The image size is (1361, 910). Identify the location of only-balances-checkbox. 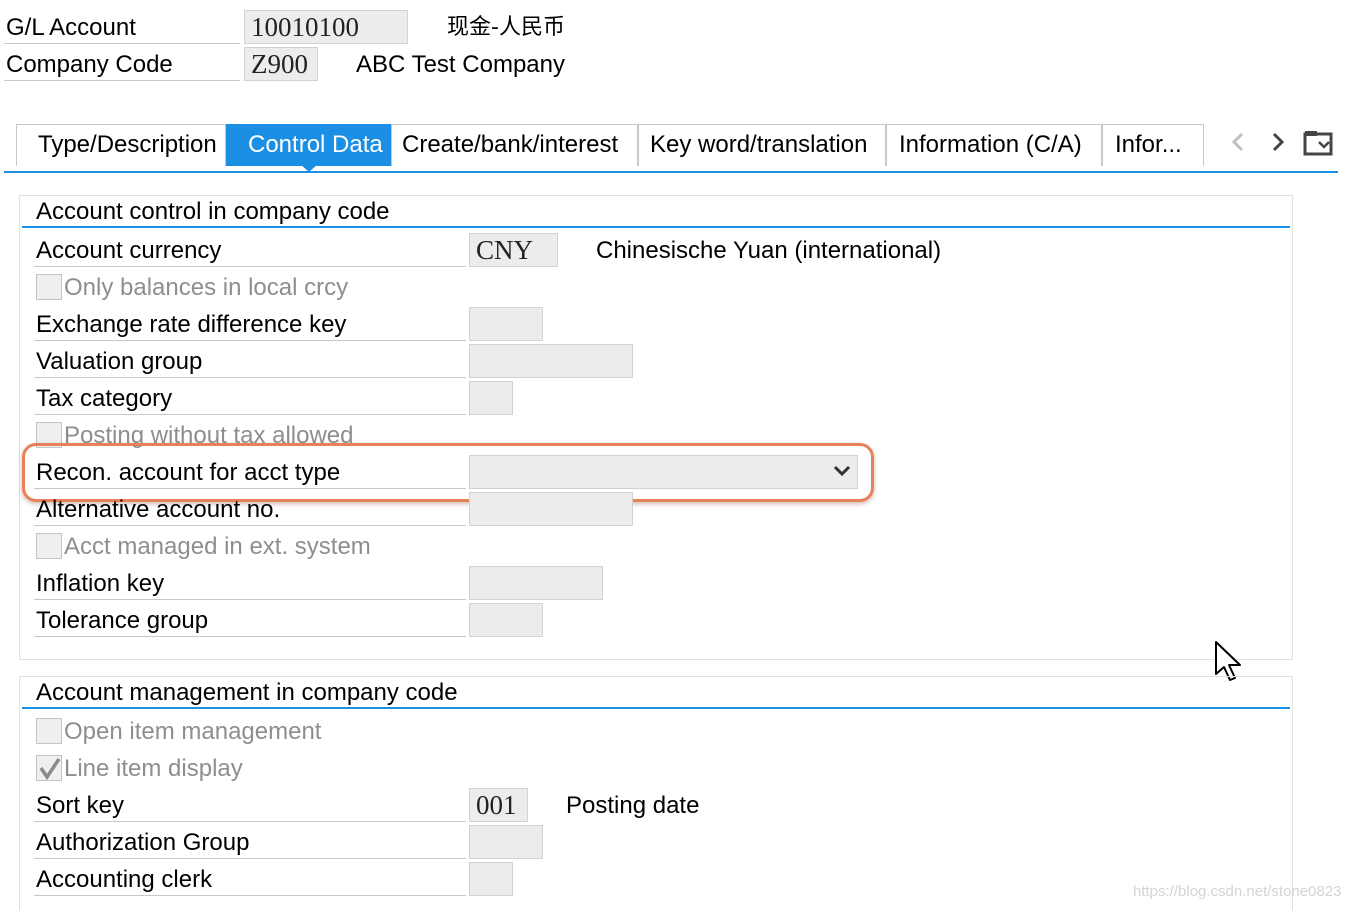
(49, 287).